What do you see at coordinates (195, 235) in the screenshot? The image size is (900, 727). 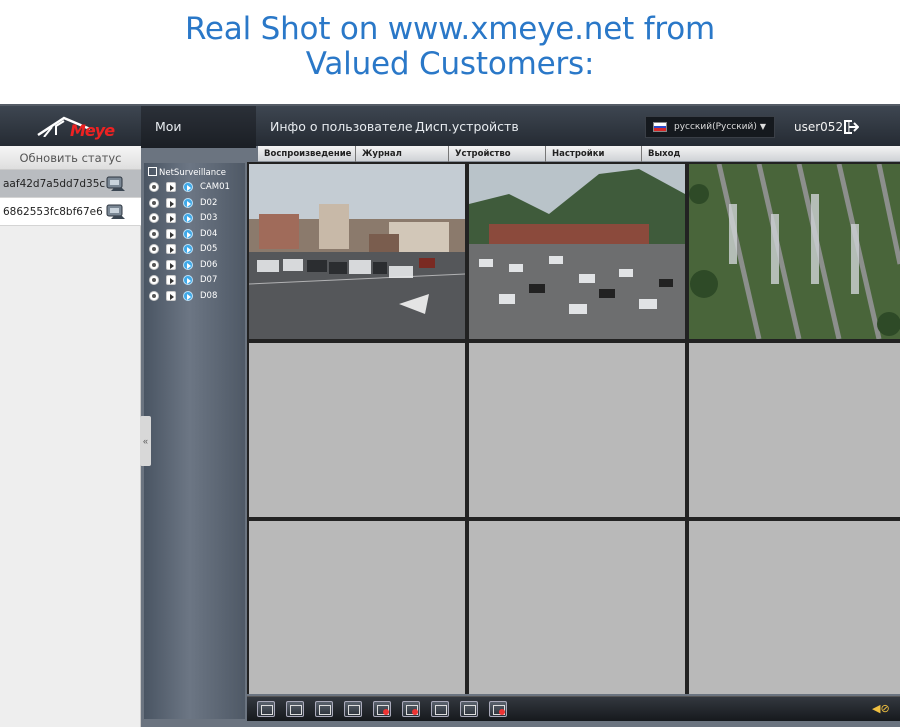 I see `channel-item: D04` at bounding box center [195, 235].